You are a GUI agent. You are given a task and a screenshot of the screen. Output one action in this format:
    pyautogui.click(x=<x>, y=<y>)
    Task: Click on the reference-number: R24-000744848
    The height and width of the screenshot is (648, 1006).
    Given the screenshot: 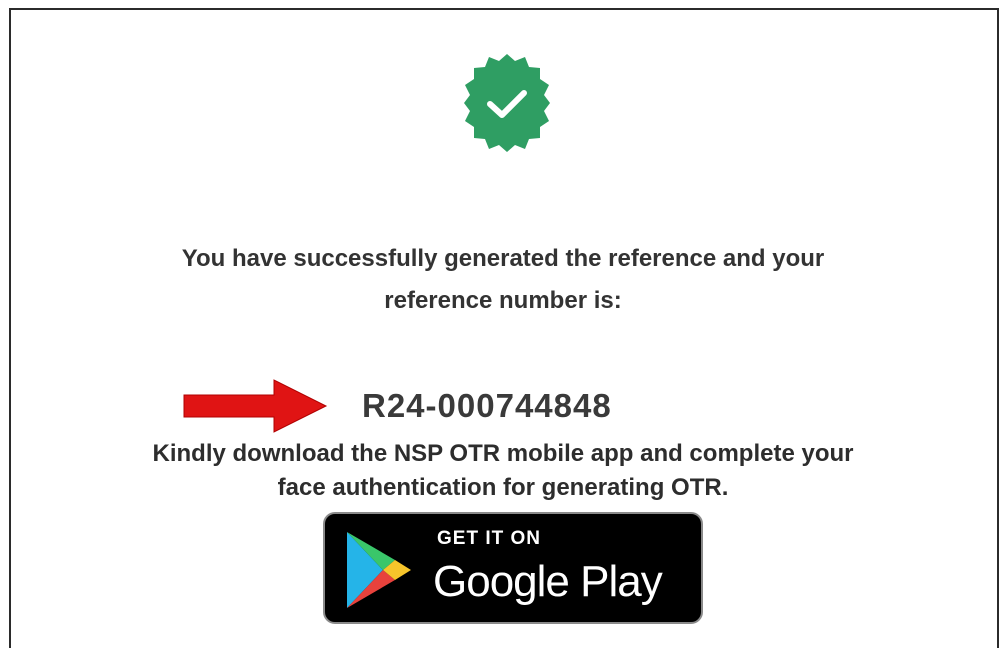 What is the action you would take?
    pyautogui.click(x=487, y=405)
    